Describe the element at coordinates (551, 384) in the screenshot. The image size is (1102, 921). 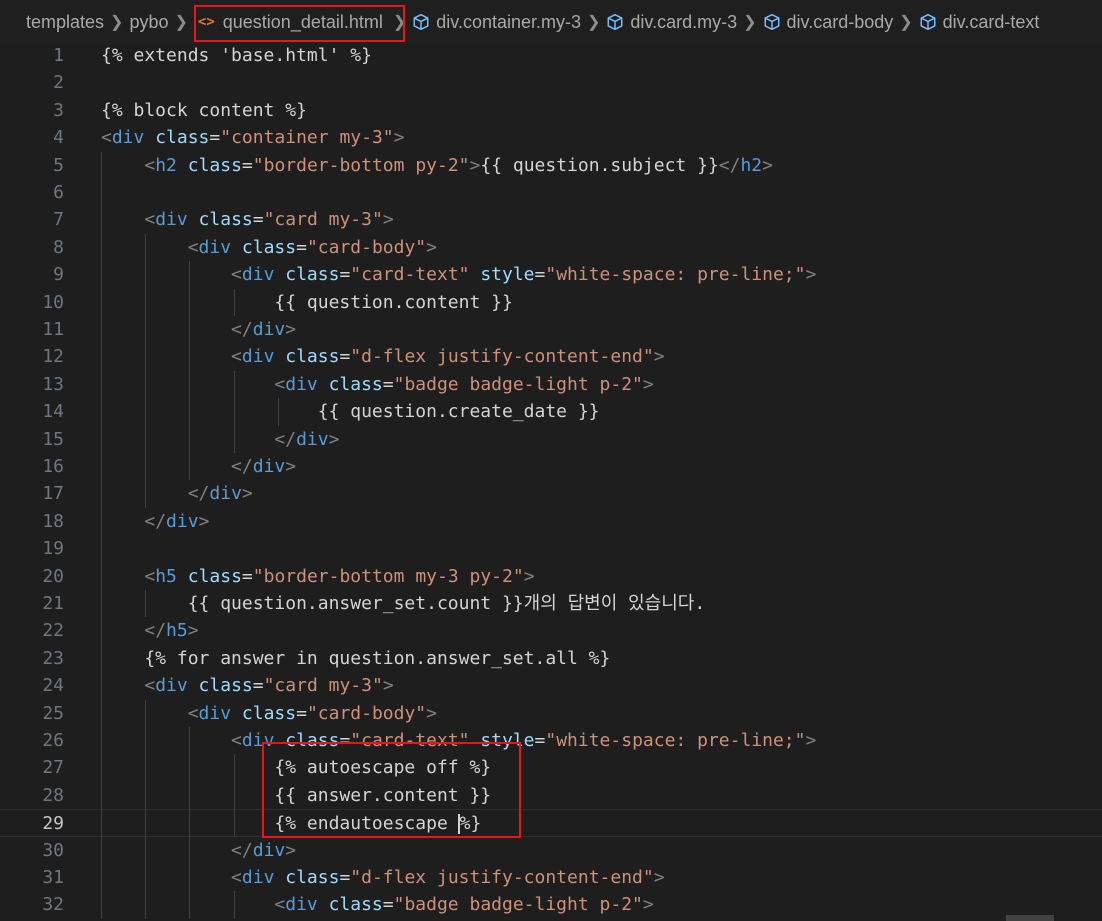
I see `code-line: 13 <div class="badge badge-light p-2">` at that location.